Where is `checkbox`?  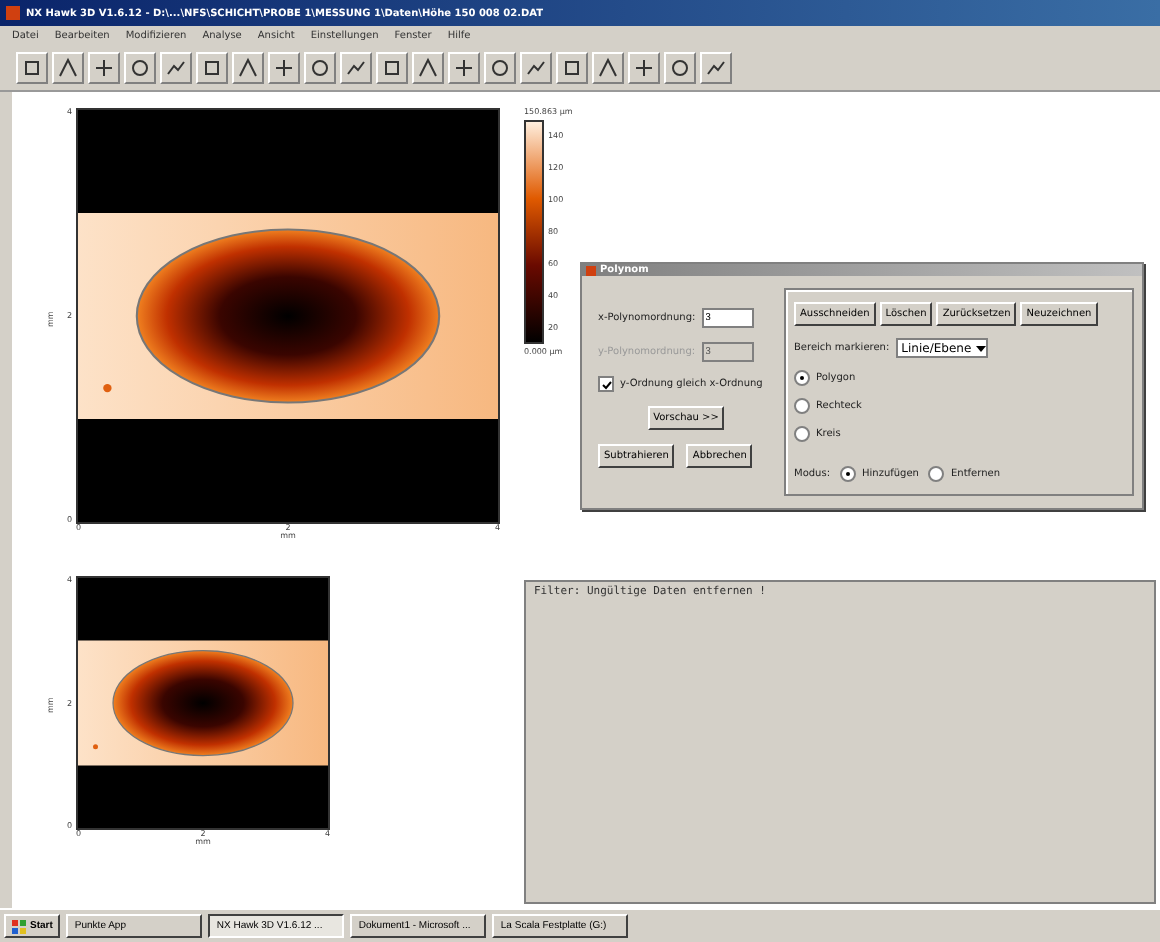
checkbox is located at coordinates (606, 384).